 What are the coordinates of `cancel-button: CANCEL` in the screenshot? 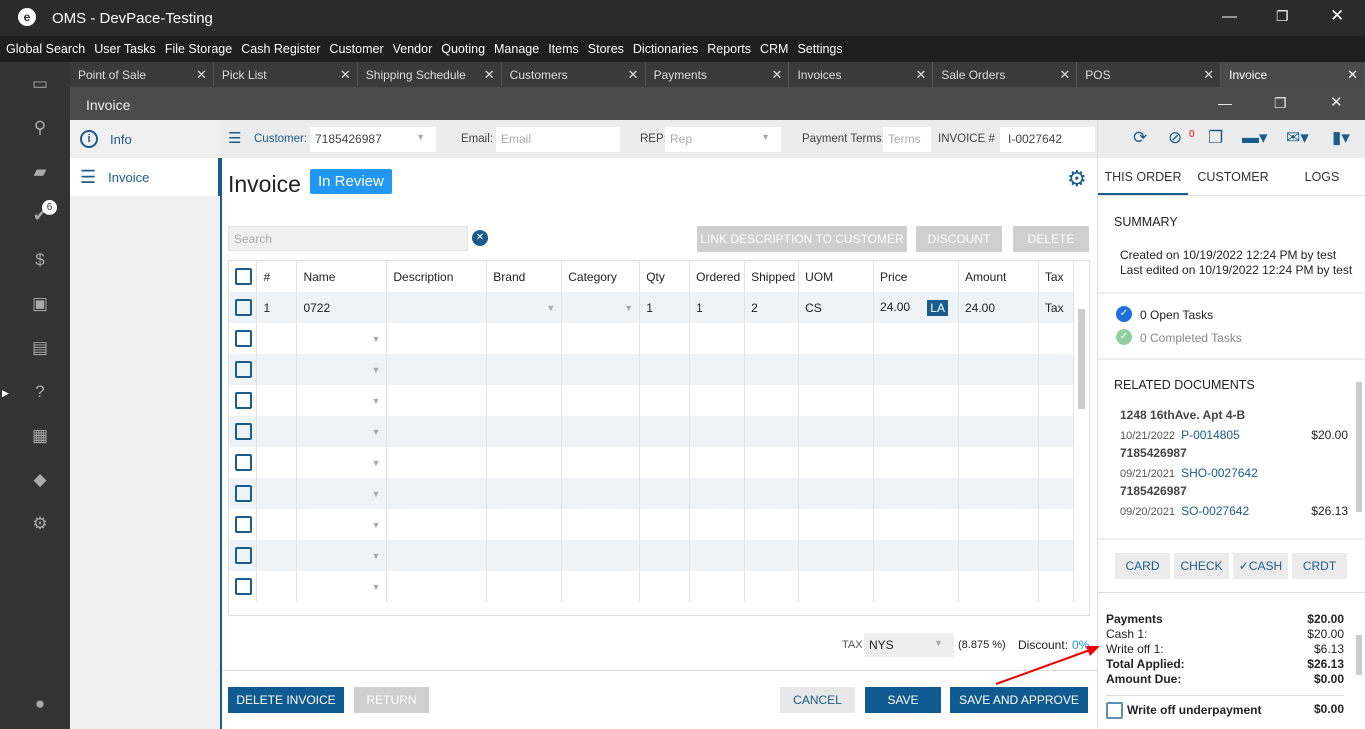 It's located at (817, 700).